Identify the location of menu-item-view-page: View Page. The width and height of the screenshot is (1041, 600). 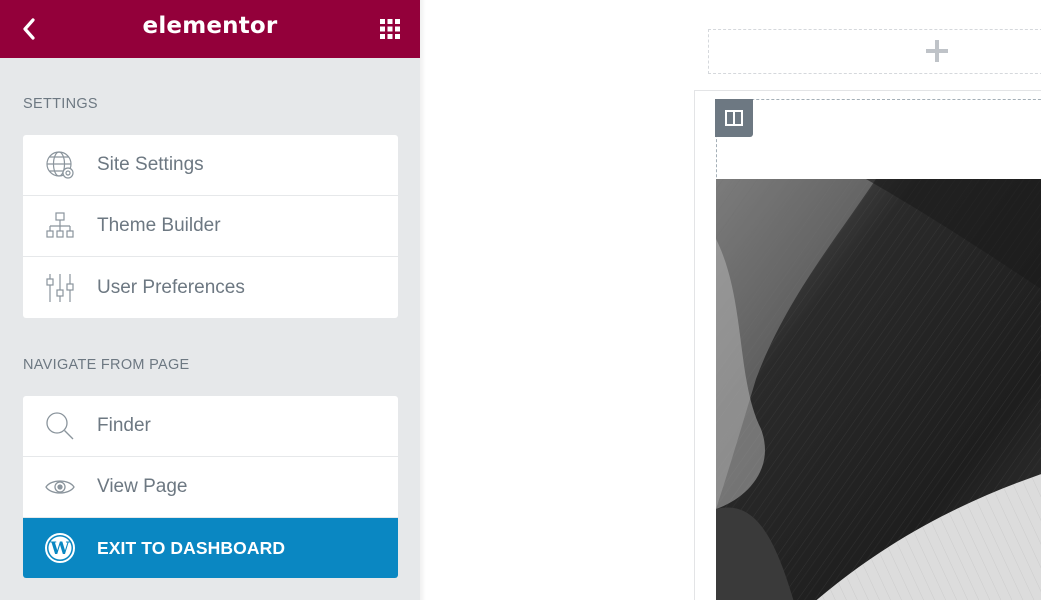
(210, 487).